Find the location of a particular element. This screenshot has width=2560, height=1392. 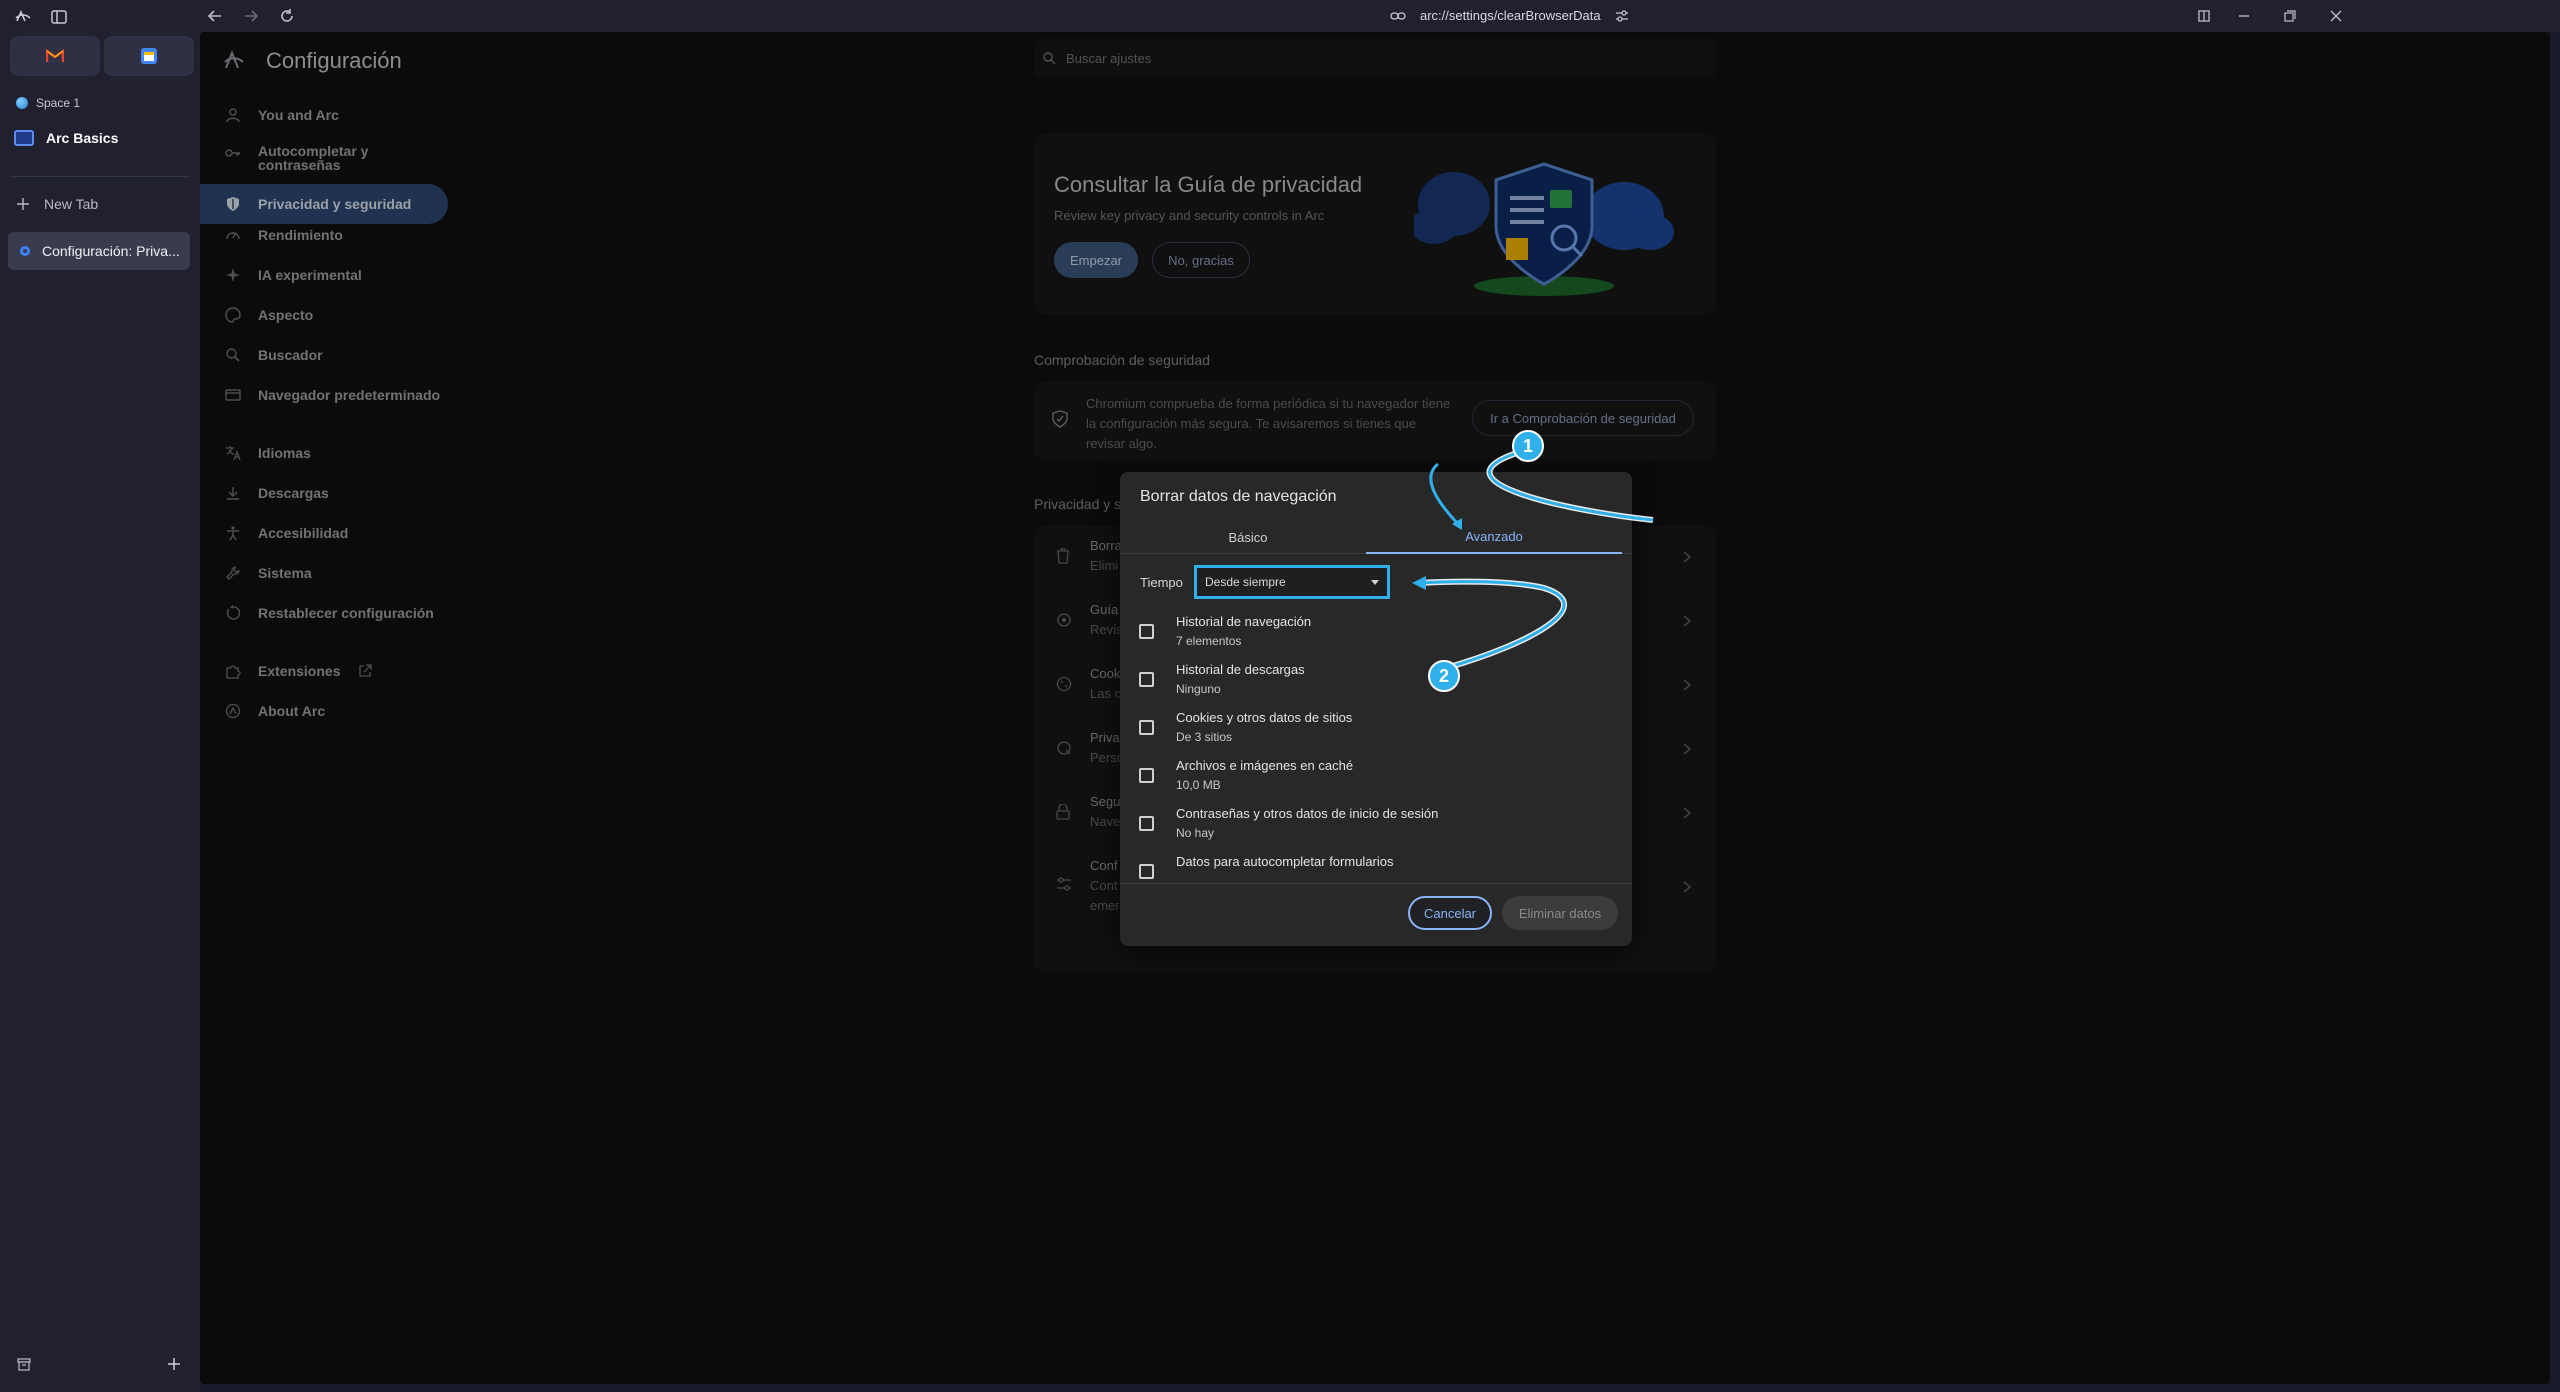

url-text: arc://settings/clearBrowserData is located at coordinates (1510, 15).